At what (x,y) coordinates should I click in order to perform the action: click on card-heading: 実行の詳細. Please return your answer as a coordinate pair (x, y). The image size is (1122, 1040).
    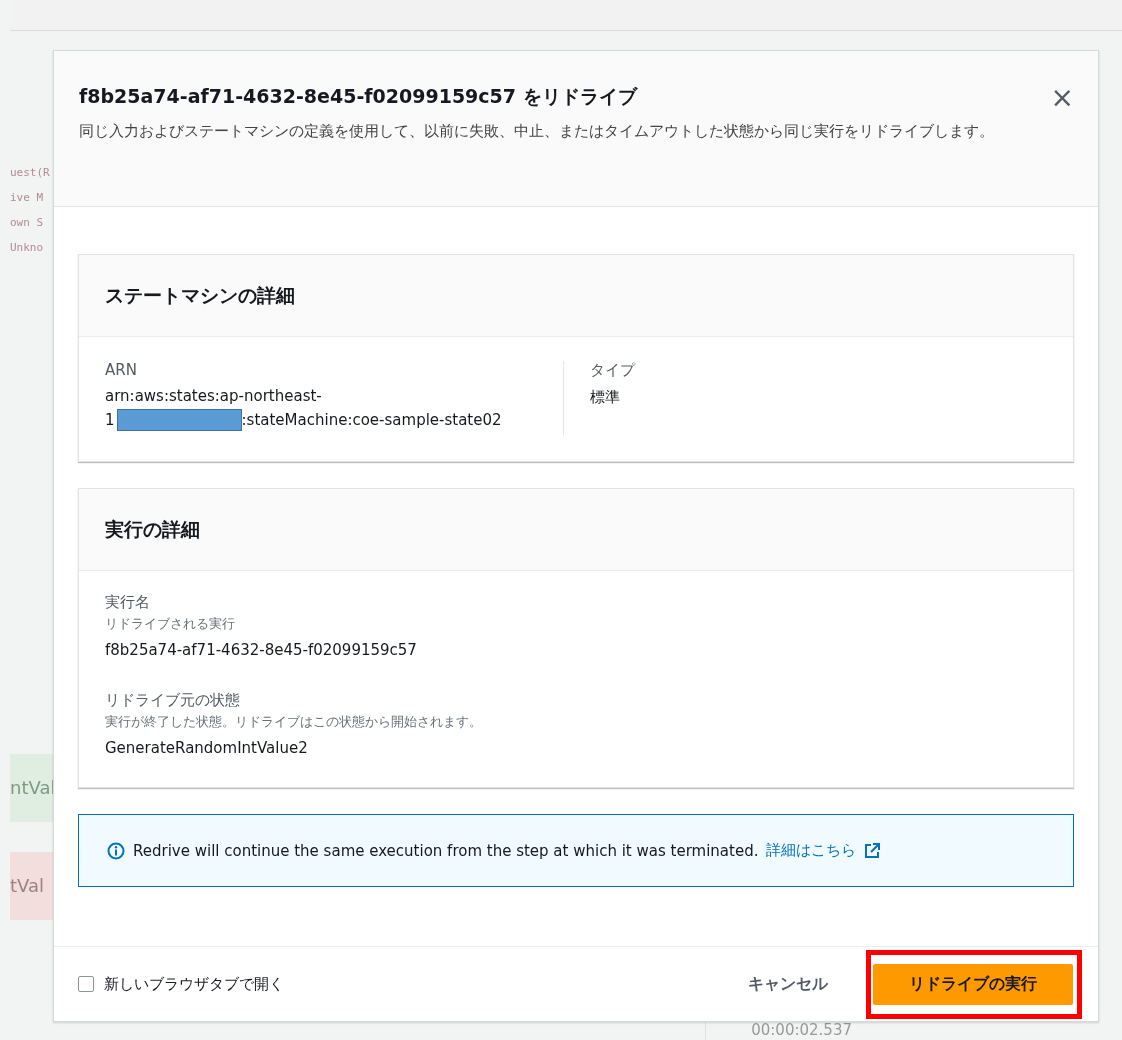
    Looking at the image, I should click on (576, 530).